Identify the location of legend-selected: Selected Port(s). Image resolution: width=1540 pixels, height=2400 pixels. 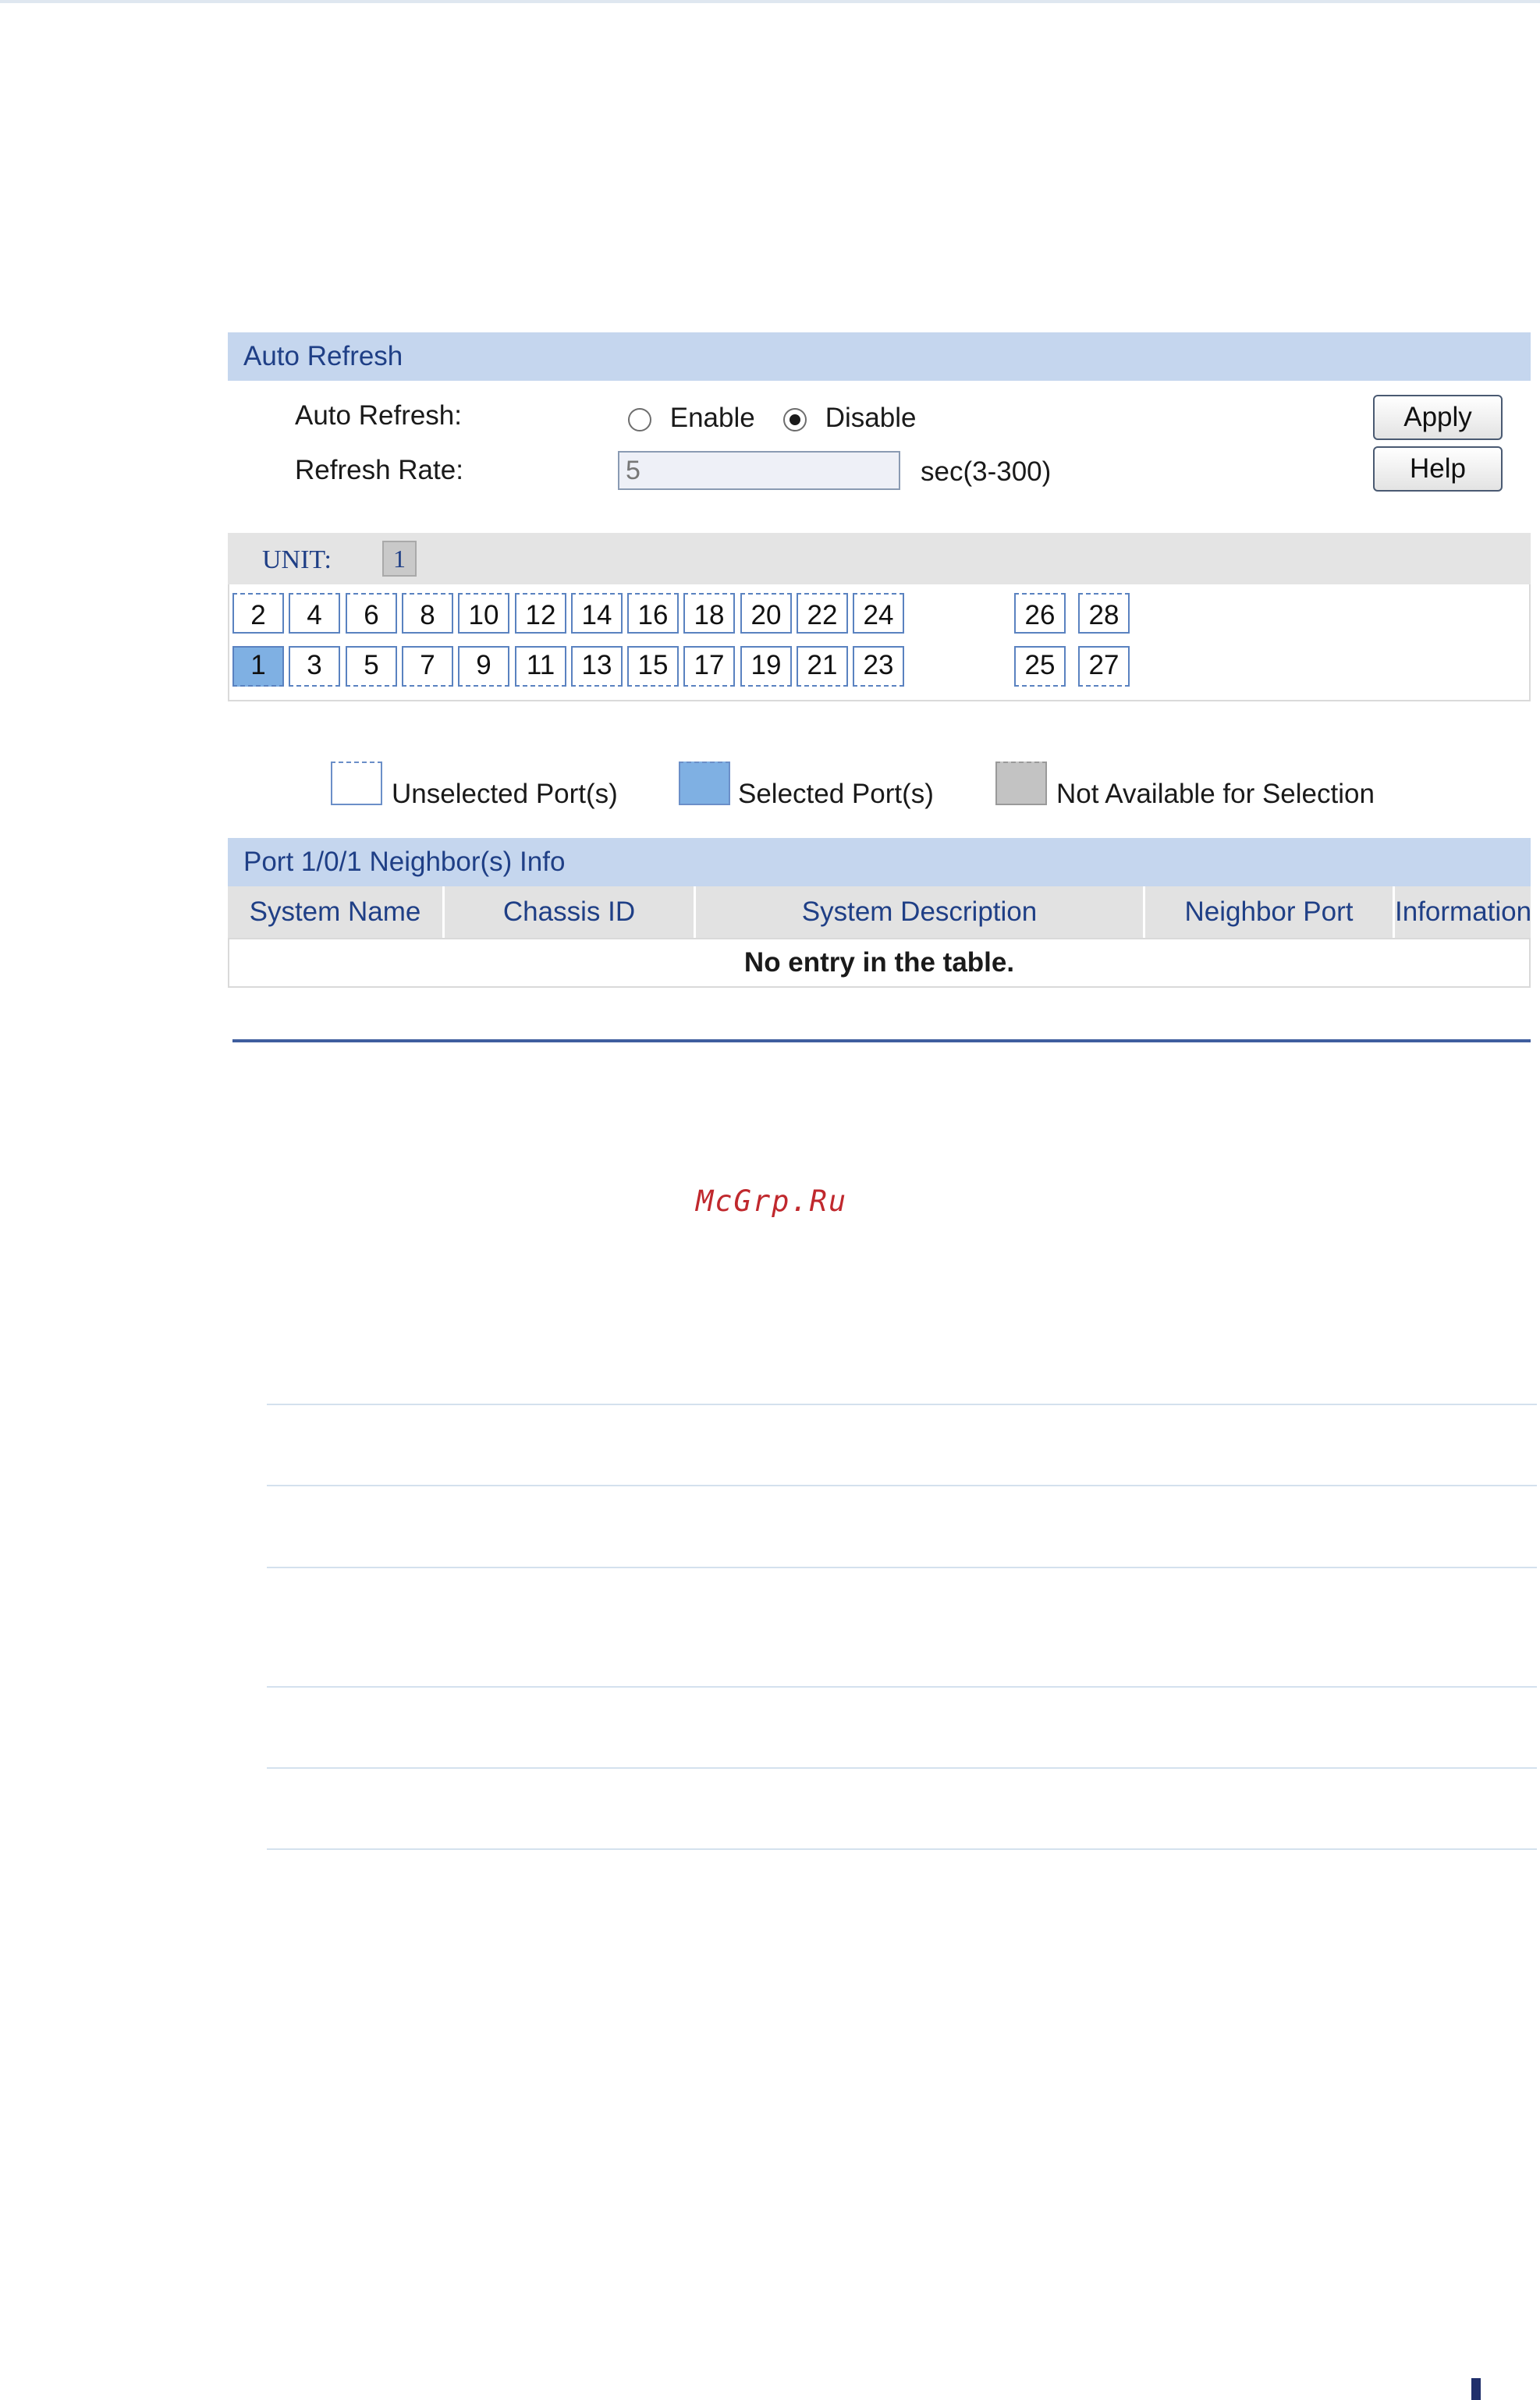
(836, 794).